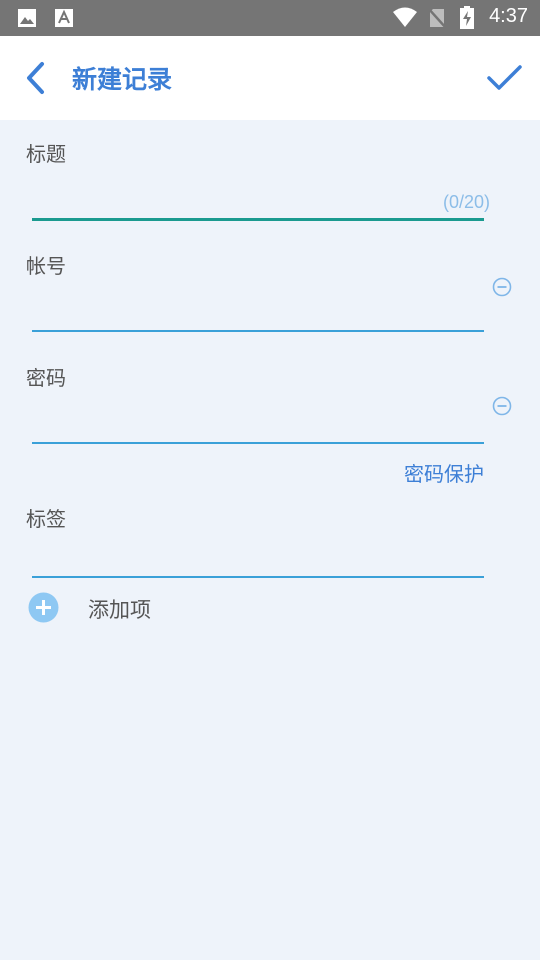  Describe the element at coordinates (46, 519) in the screenshot. I see `tags-label: 标签` at that location.